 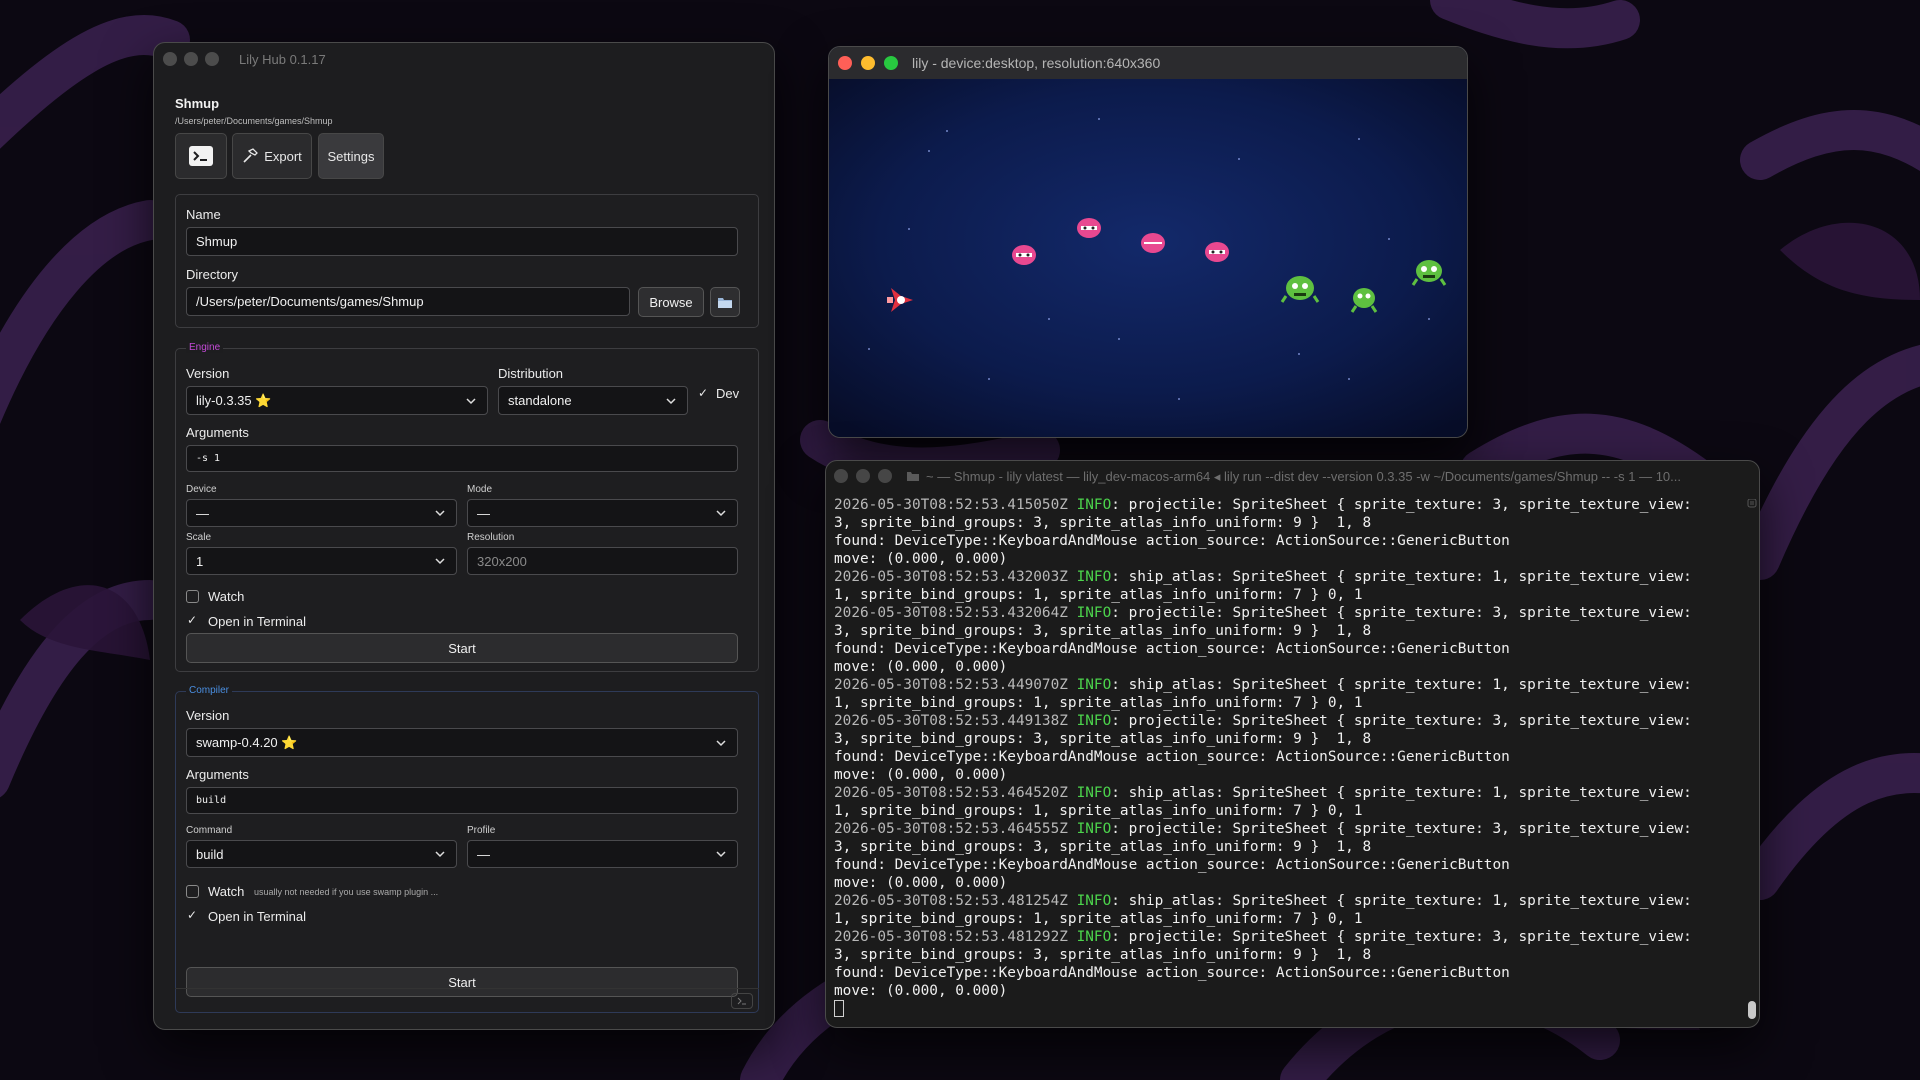 I want to click on project-name: Shmup, so click(x=197, y=103).